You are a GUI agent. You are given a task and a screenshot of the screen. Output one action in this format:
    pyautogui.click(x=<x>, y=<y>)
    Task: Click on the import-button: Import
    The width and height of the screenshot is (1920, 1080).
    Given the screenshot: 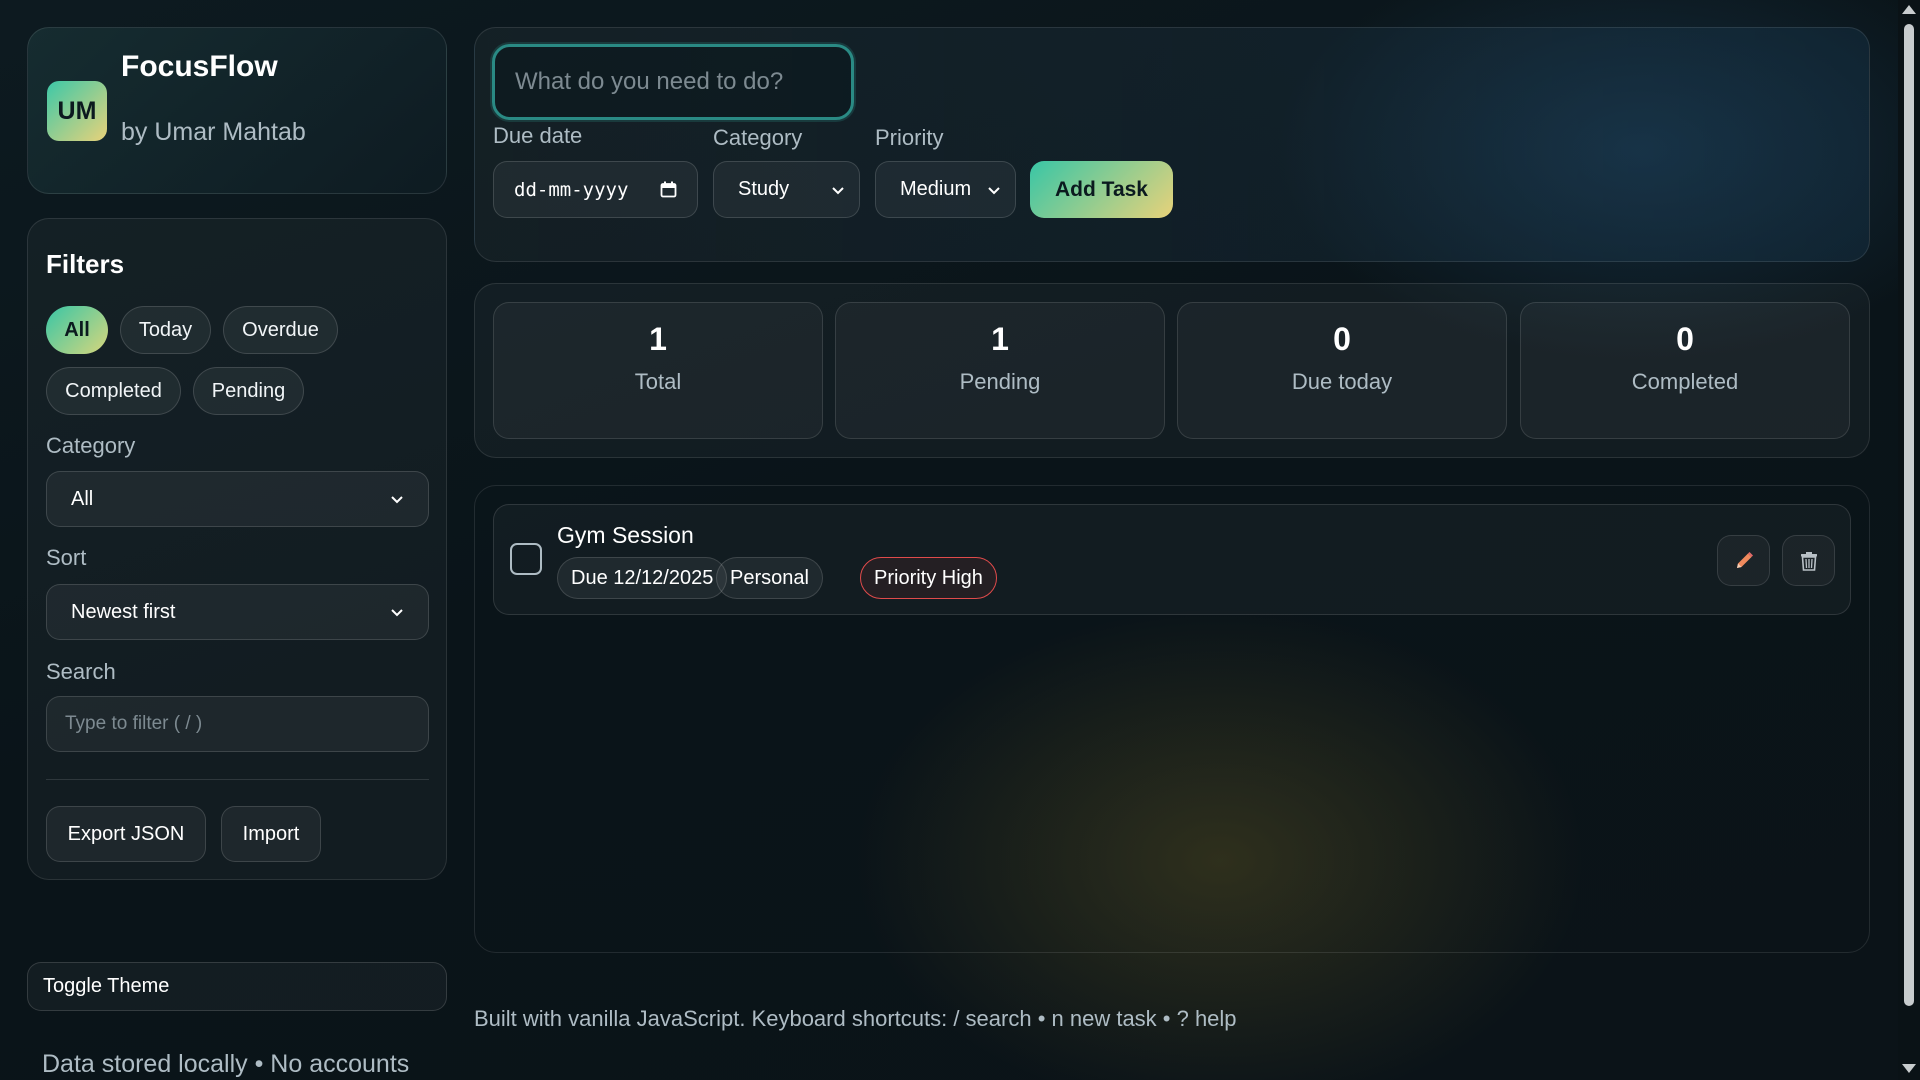 What is the action you would take?
    pyautogui.click(x=271, y=834)
    